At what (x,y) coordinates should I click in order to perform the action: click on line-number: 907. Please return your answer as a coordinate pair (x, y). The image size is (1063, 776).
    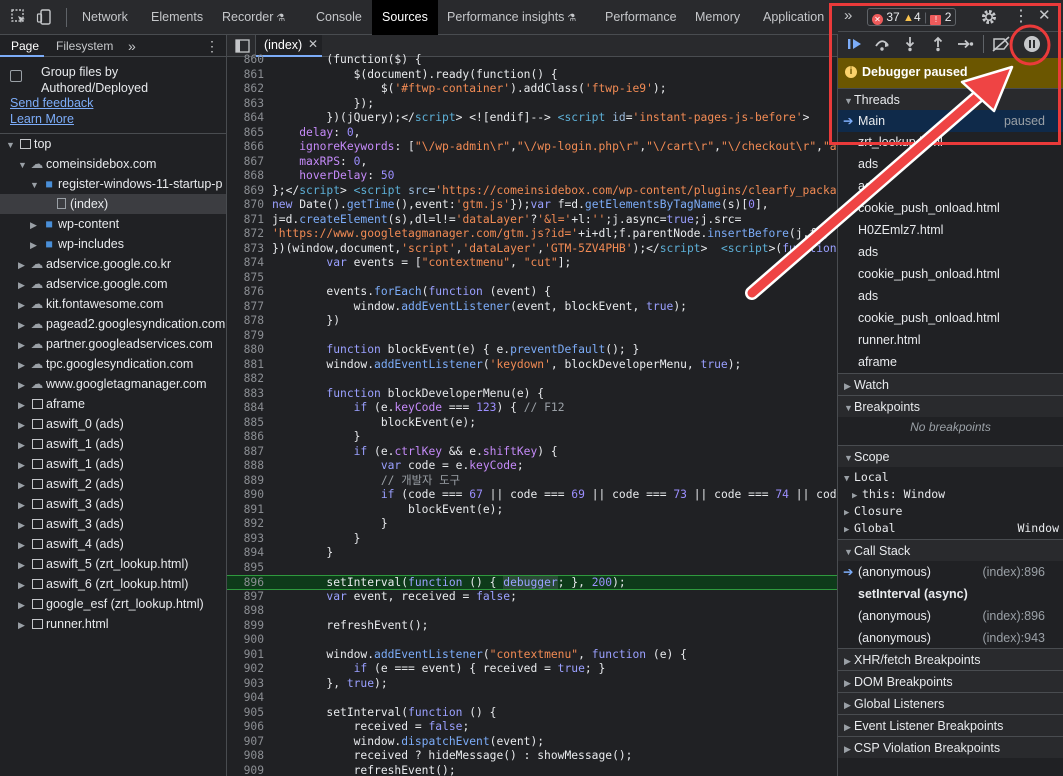
    Looking at the image, I should click on (245, 742).